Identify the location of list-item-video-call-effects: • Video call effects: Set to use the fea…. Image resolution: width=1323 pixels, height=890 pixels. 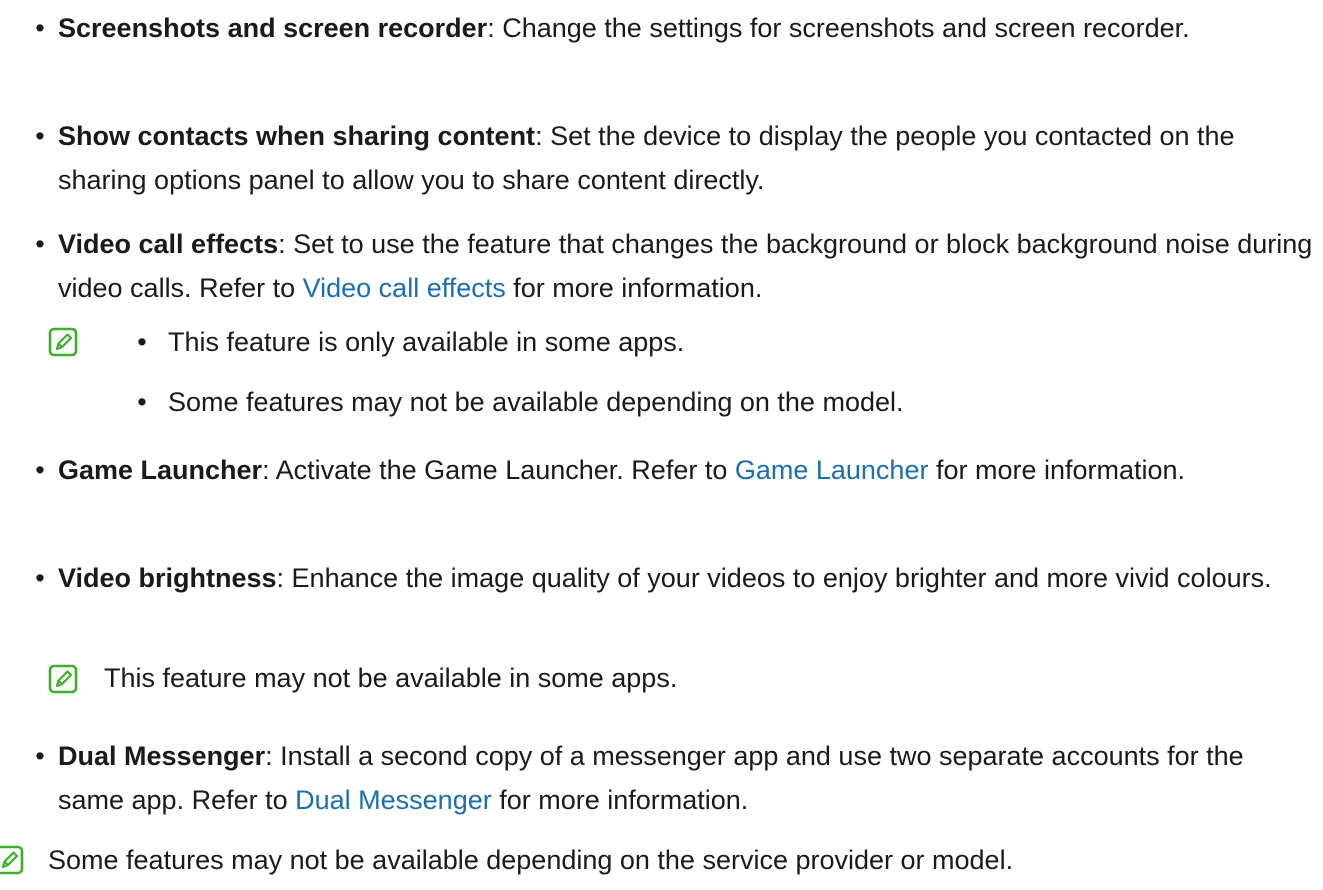
(669, 266).